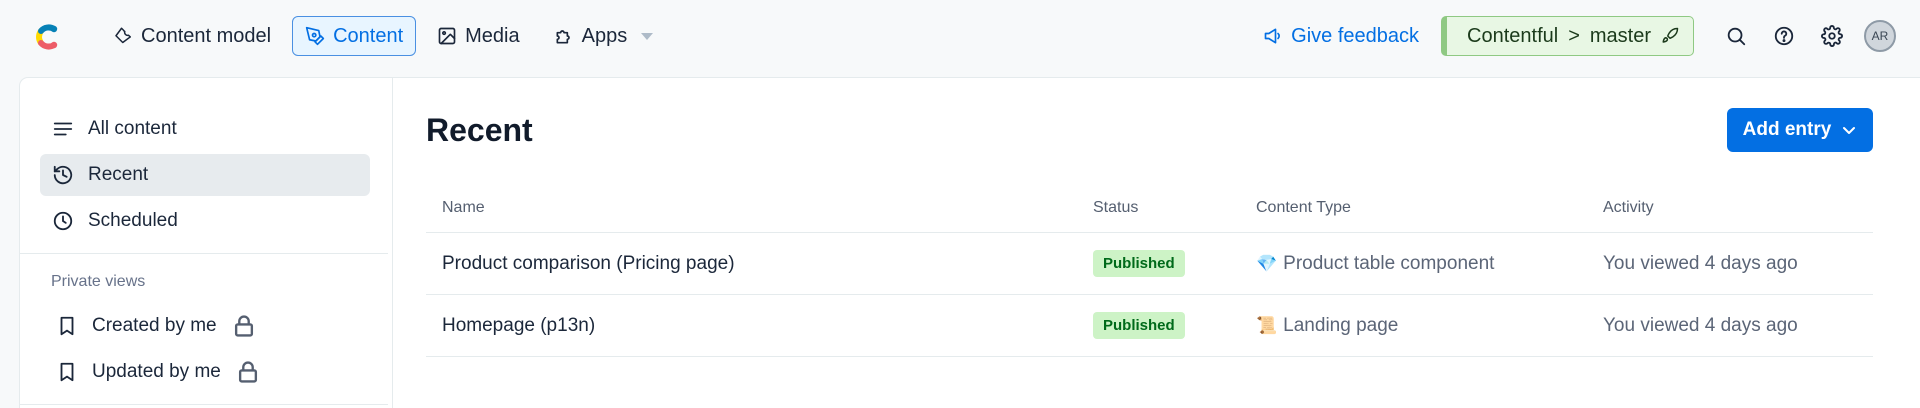 The height and width of the screenshot is (408, 1920). I want to click on env-space-name: Contentful, so click(1513, 35).